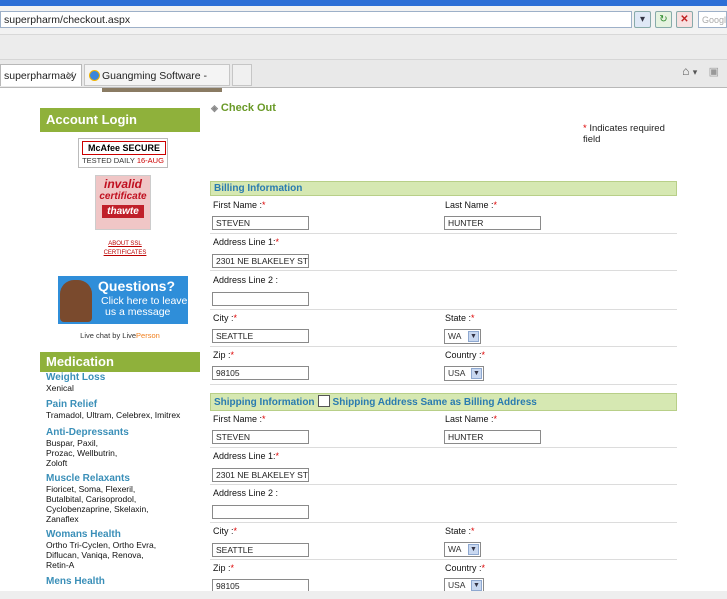 This screenshot has width=727, height=599. I want to click on shipping-country-label: Country :*, so click(465, 568).